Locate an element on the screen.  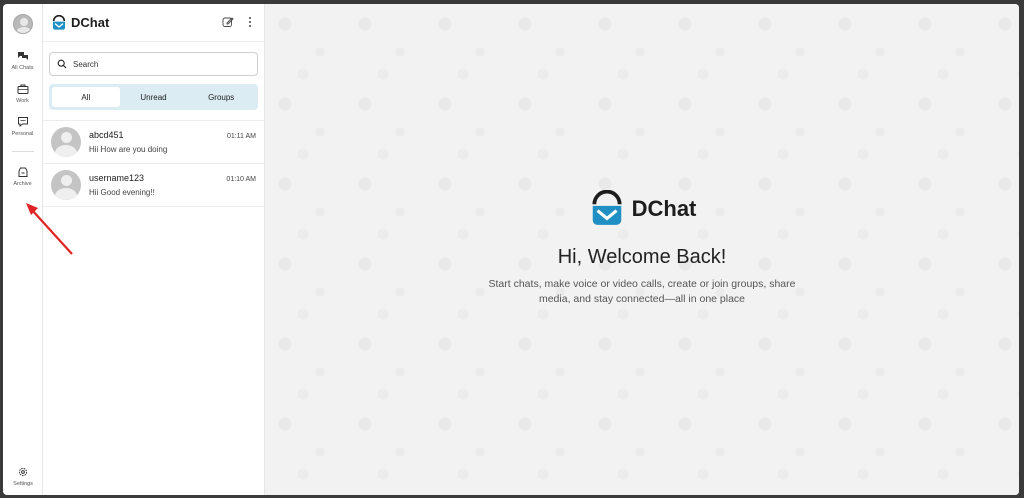
search-box is located at coordinates (153, 64).